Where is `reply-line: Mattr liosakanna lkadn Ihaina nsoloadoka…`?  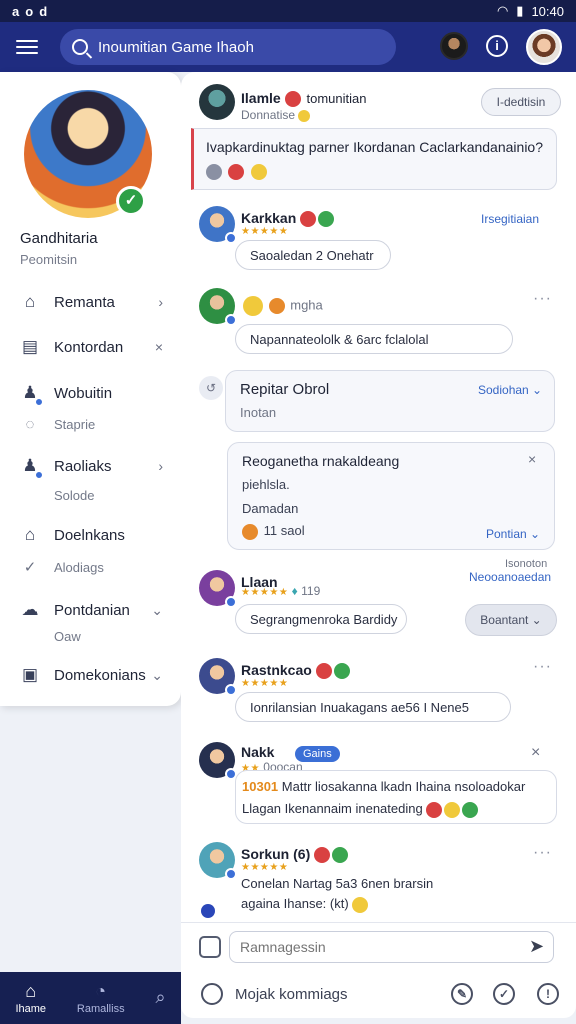 reply-line: Mattr liosakanna lkadn Ihaina nsoloadoka… is located at coordinates (403, 786).